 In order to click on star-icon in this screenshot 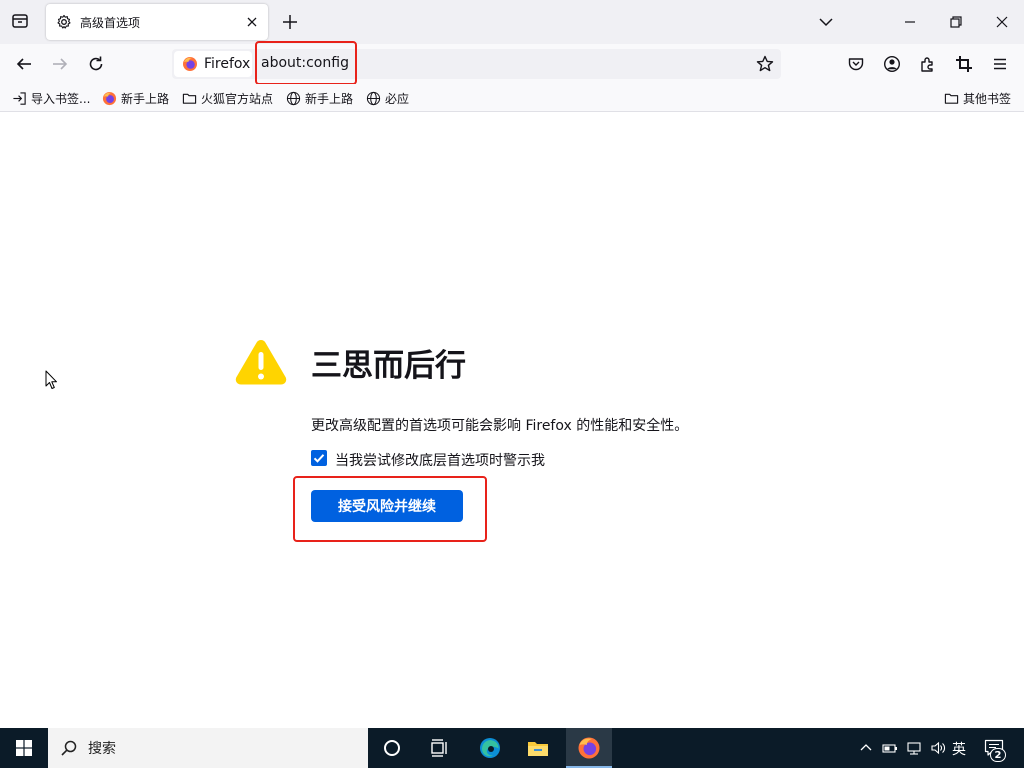, I will do `click(765, 64)`.